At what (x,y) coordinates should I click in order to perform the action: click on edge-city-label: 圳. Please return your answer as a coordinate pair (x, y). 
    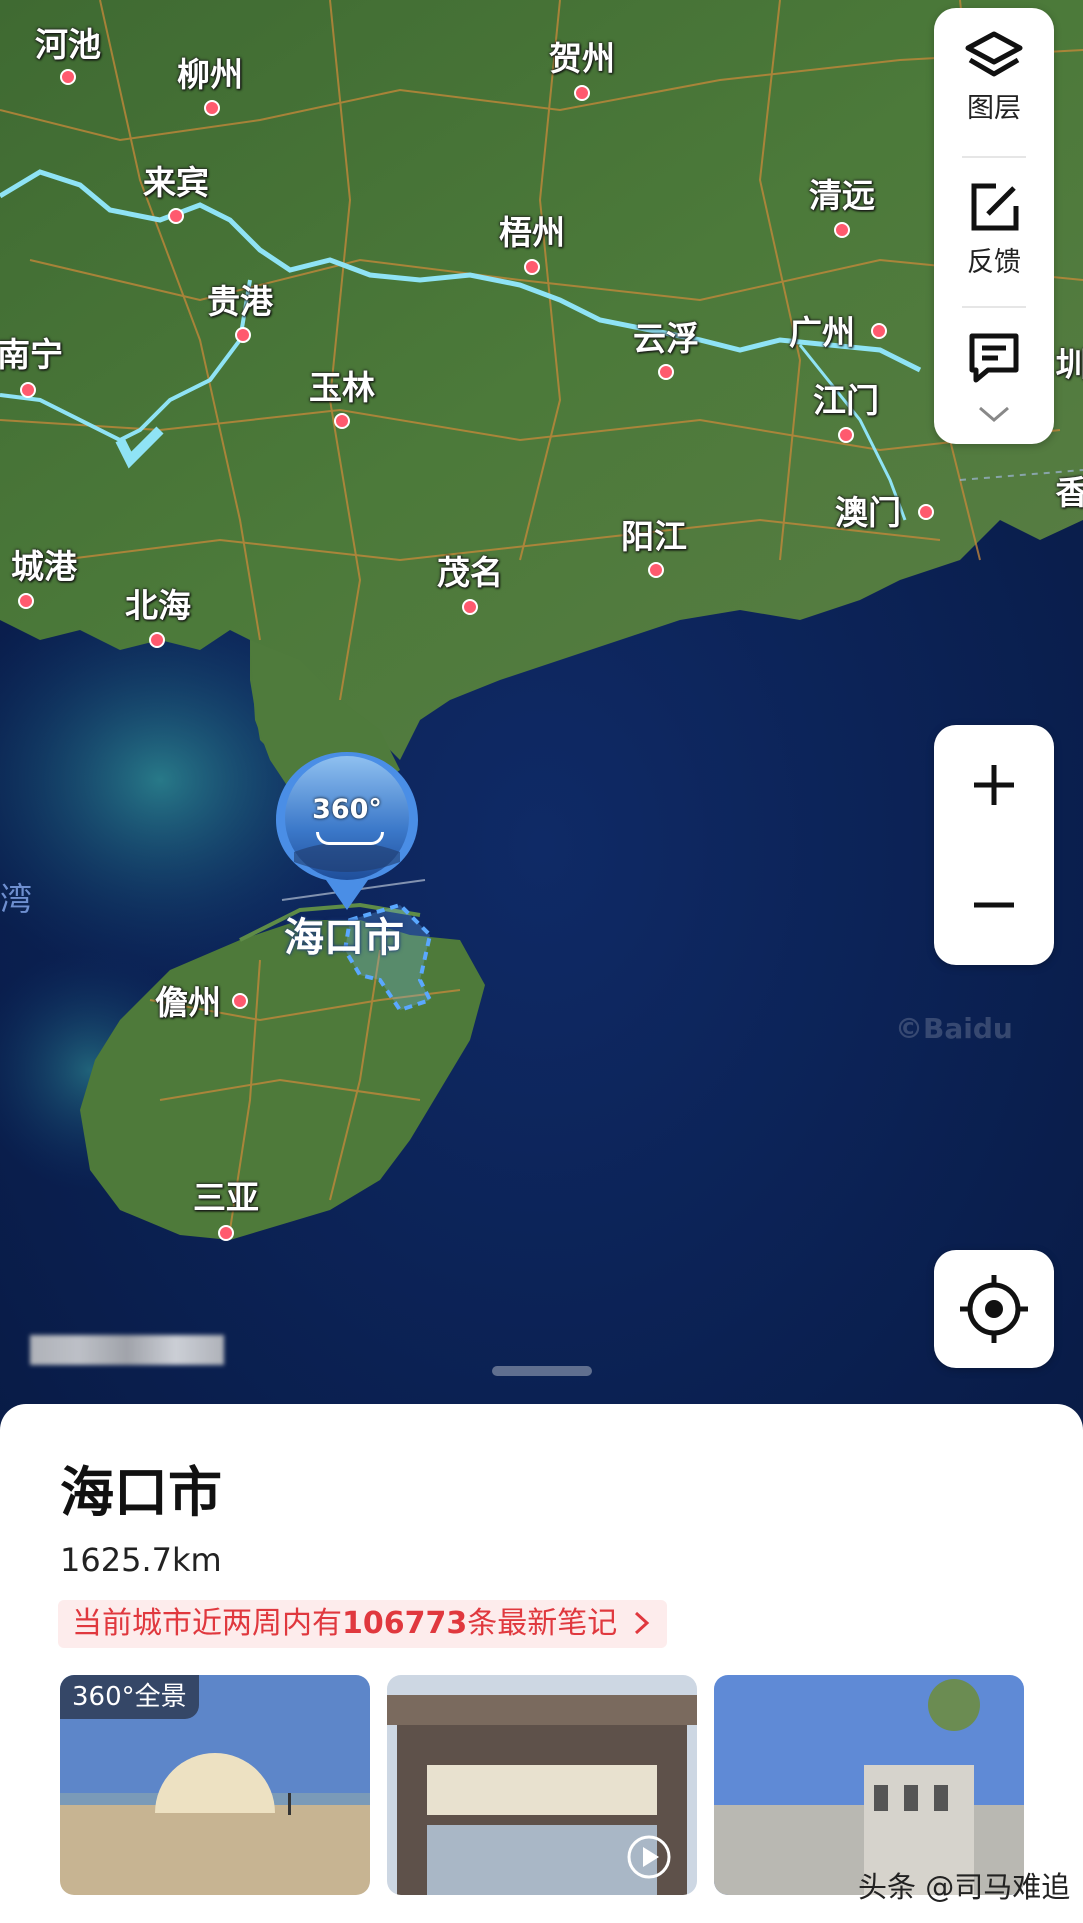
    Looking at the image, I should click on (1069, 362).